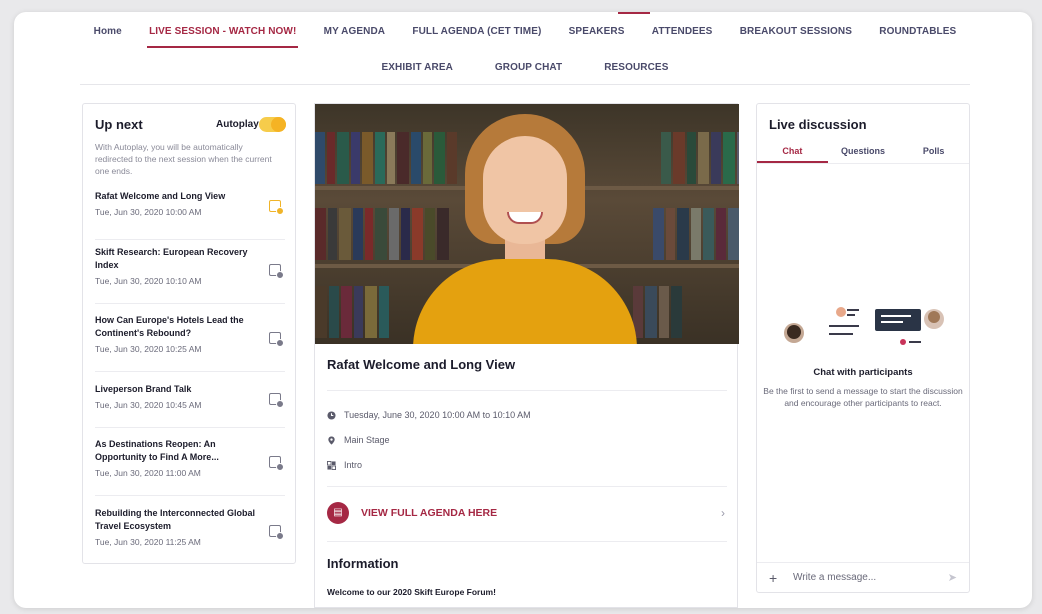 This screenshot has width=1042, height=614. I want to click on session-title: Liveperson Brand Talk, so click(143, 389).